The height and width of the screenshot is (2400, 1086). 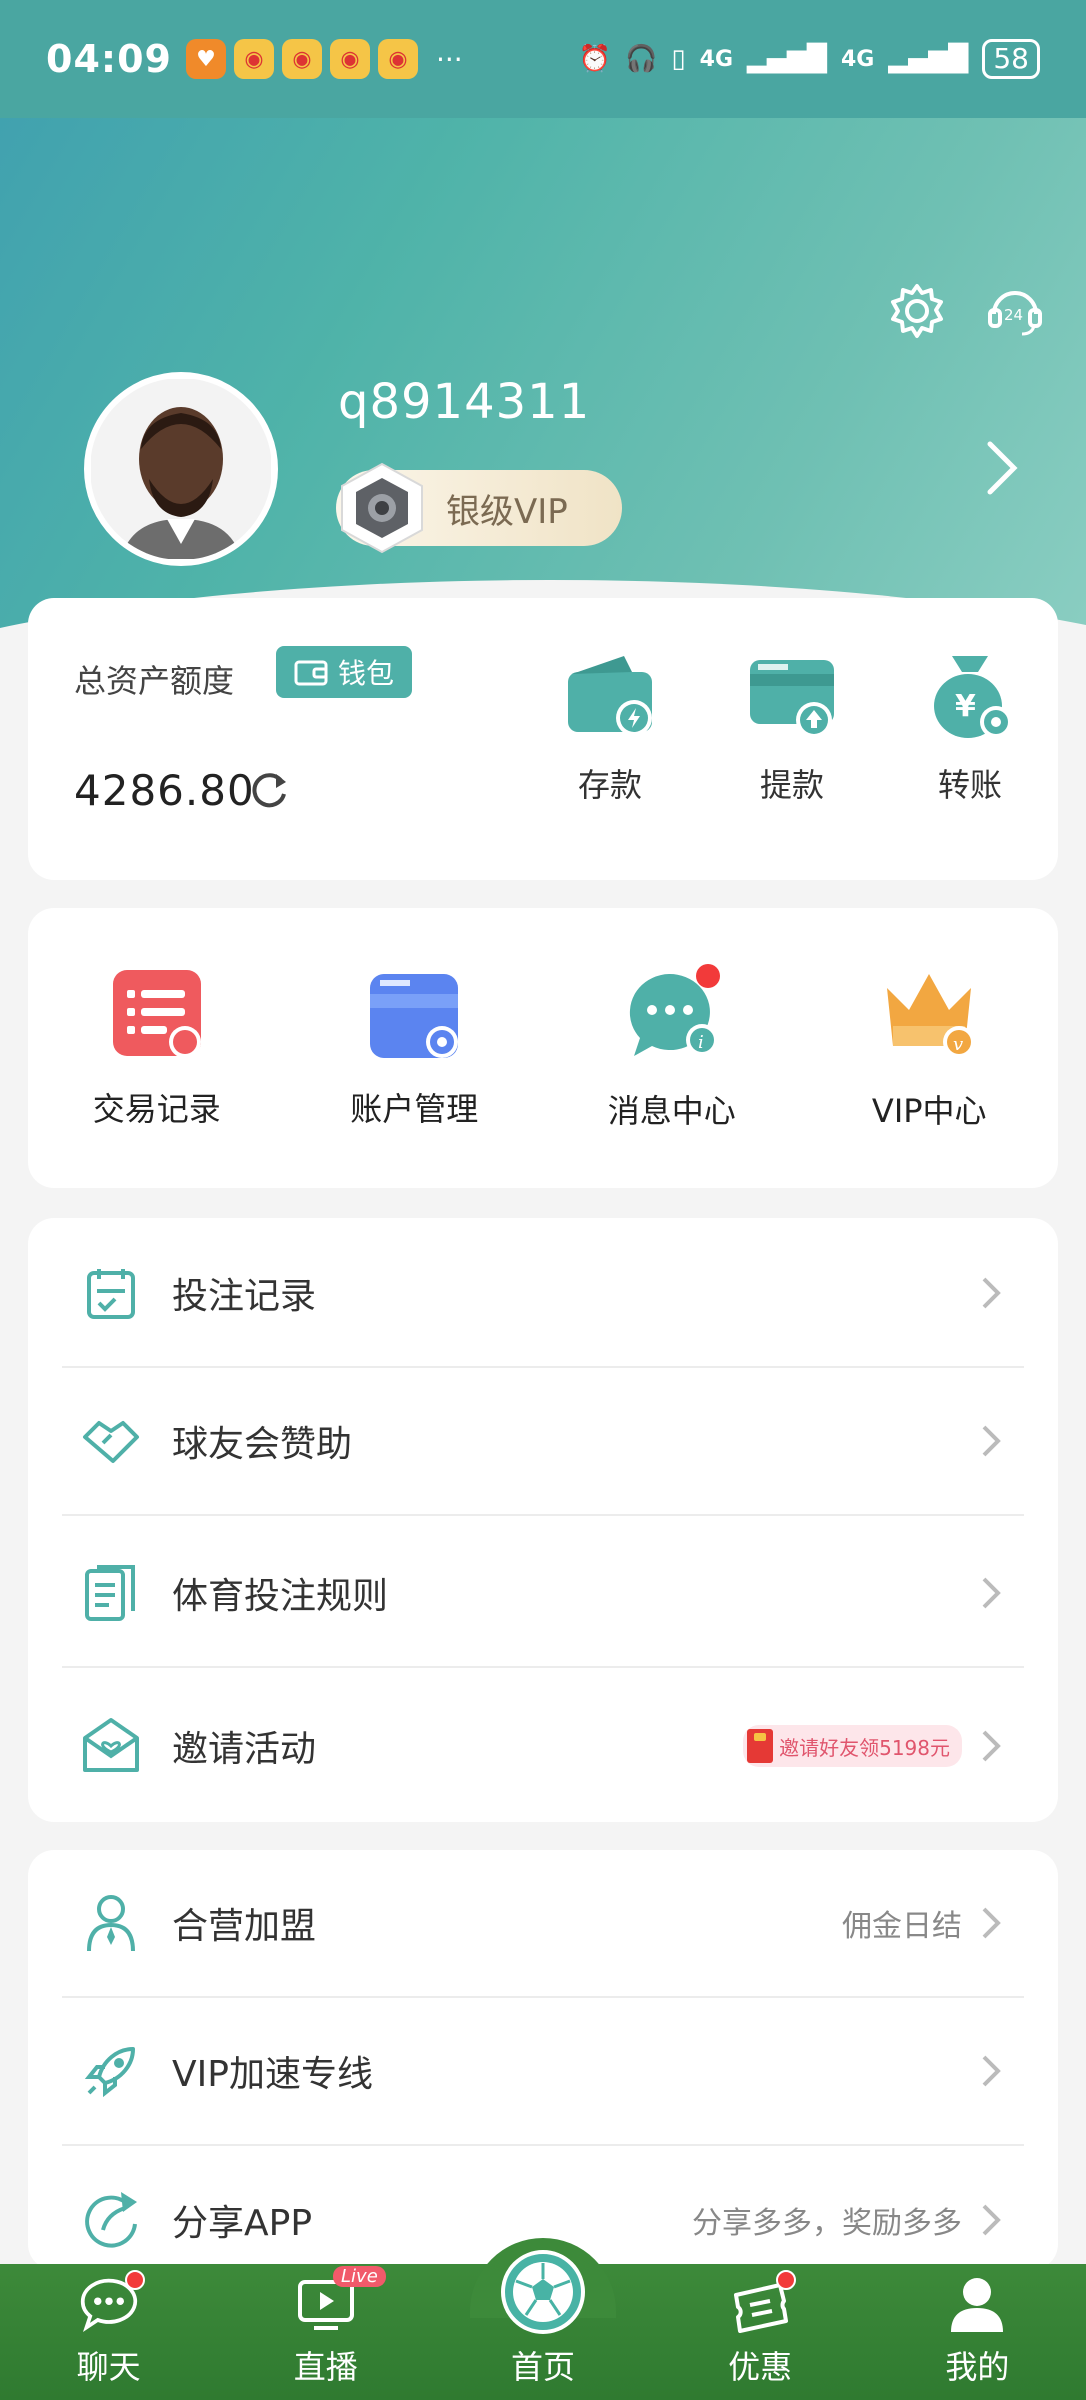 I want to click on invite-envelope-icon, so click(x=111, y=1746).